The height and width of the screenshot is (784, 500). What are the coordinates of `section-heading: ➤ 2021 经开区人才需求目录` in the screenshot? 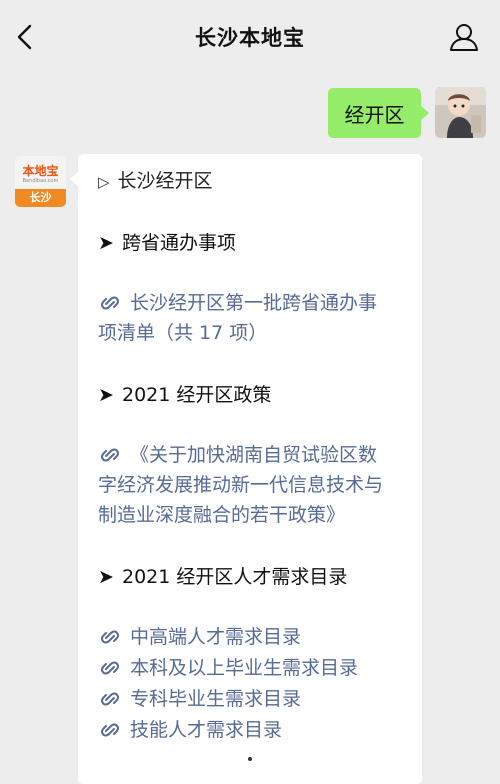 It's located at (258, 577).